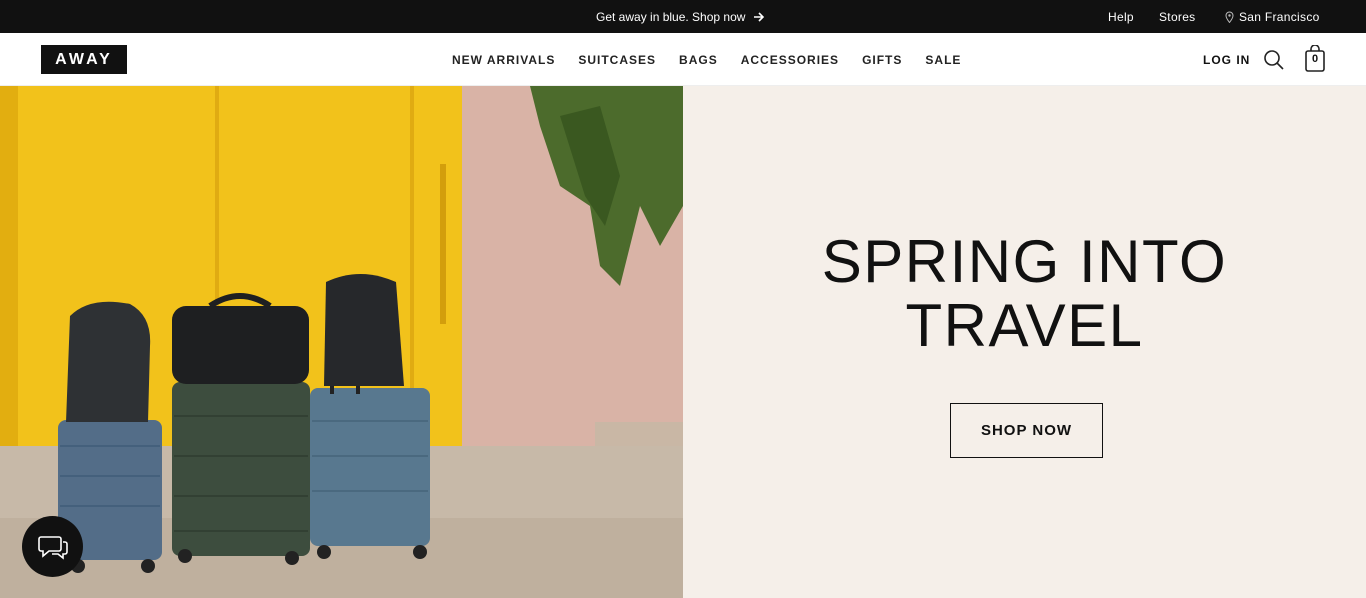  Describe the element at coordinates (84, 59) in the screenshot. I see `away-logo: AWAY` at that location.